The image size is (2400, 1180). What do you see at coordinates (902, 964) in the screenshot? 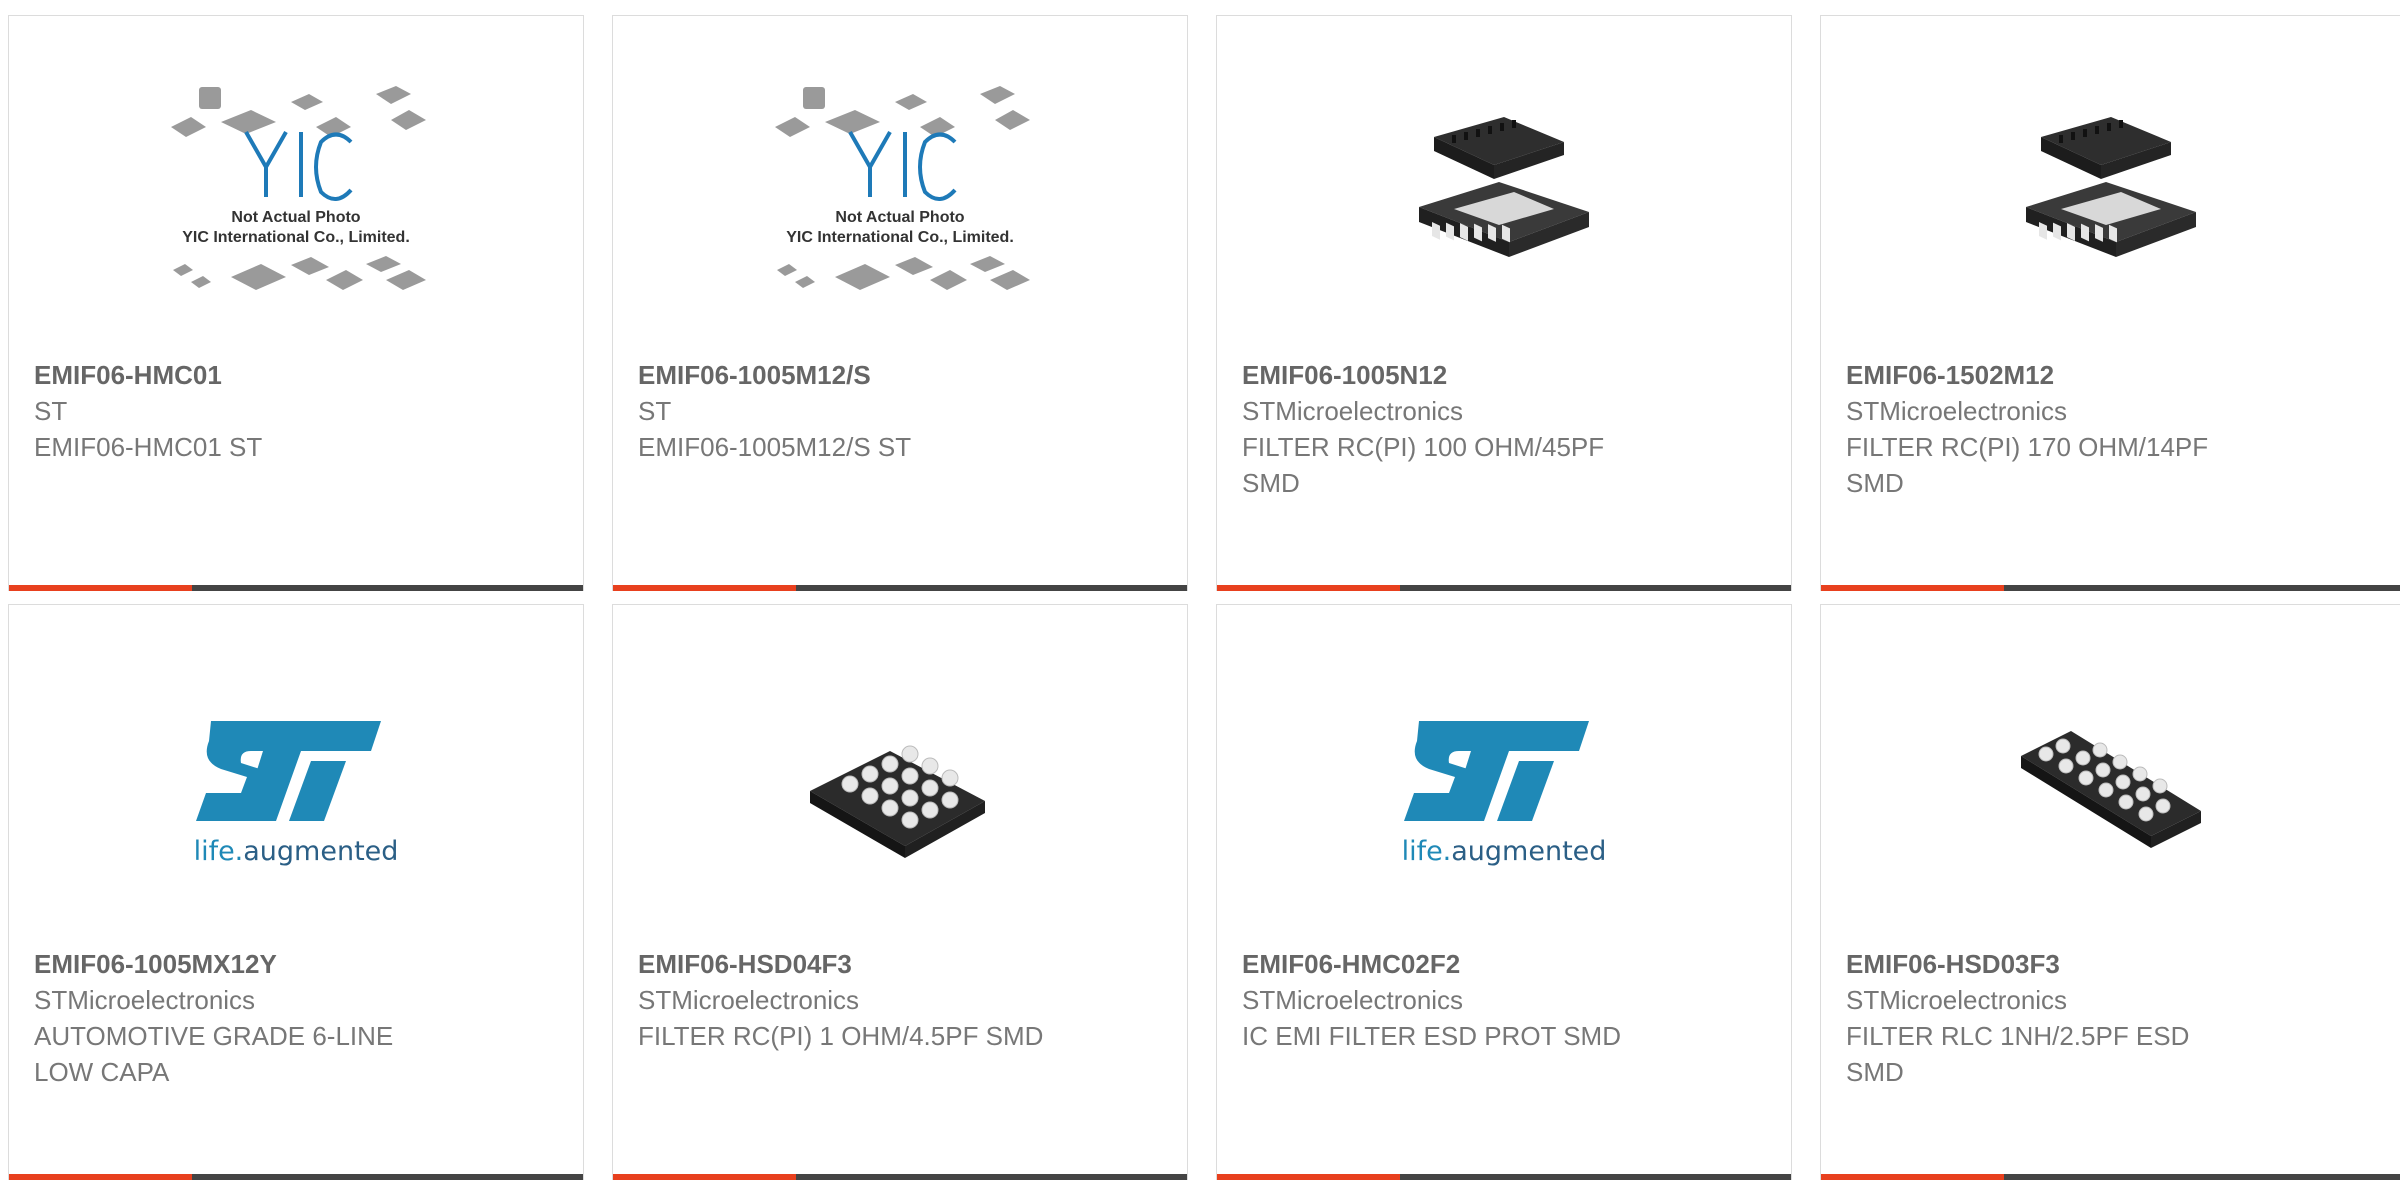
I see `part-number-link: EMIF06-HSD04F3` at bounding box center [902, 964].